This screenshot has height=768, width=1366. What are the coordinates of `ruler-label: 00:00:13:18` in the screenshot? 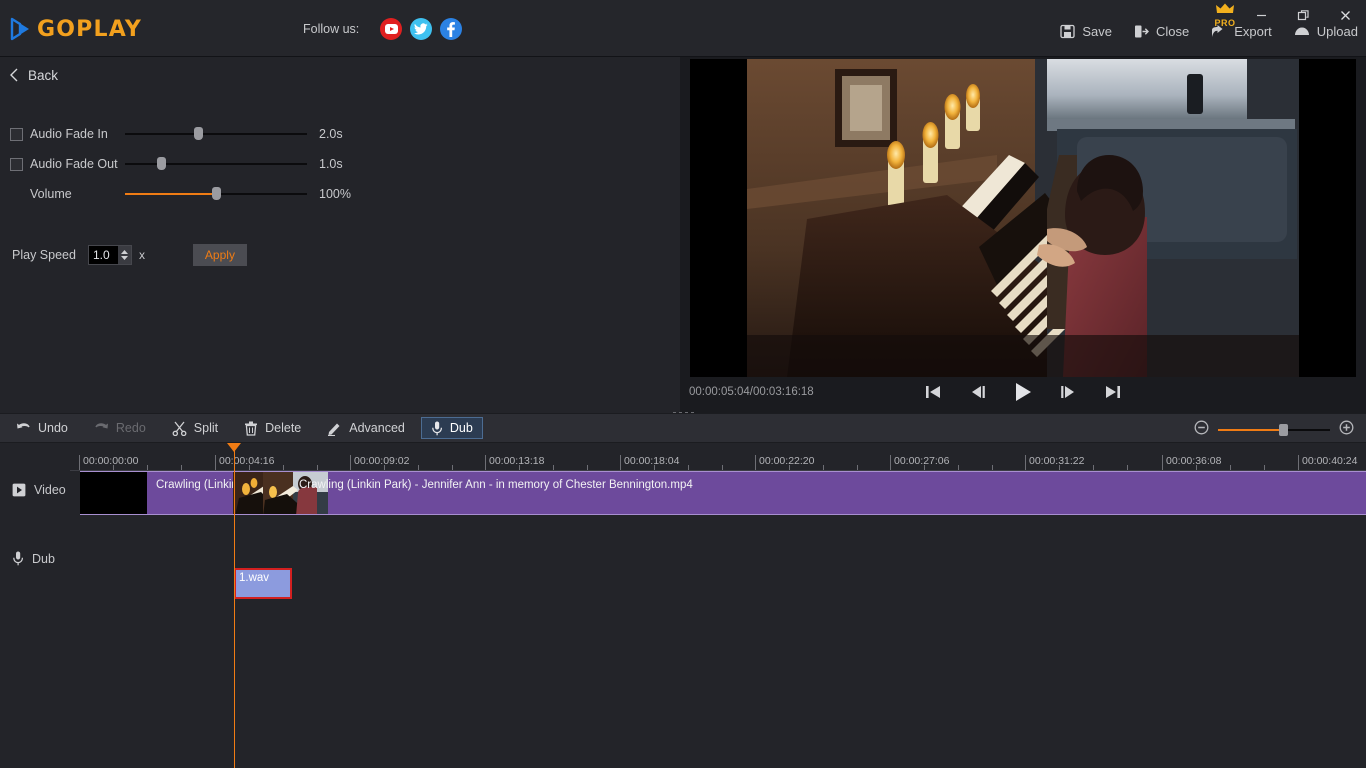 It's located at (517, 461).